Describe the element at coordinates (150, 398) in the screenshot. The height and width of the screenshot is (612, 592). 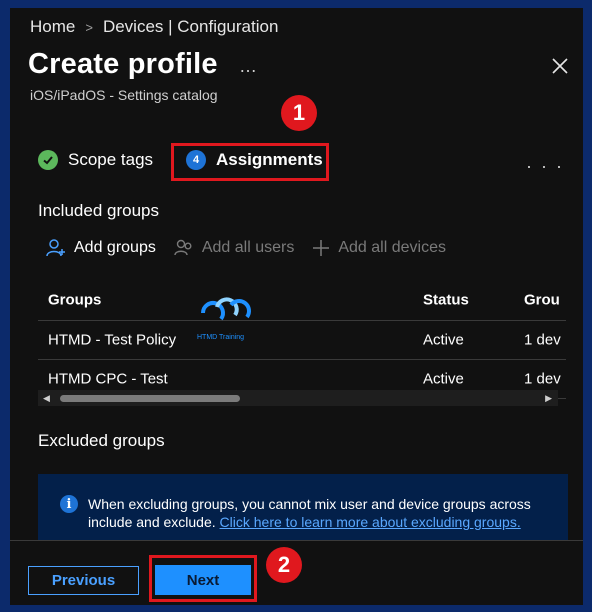
I see `scrollbar-thumb` at that location.